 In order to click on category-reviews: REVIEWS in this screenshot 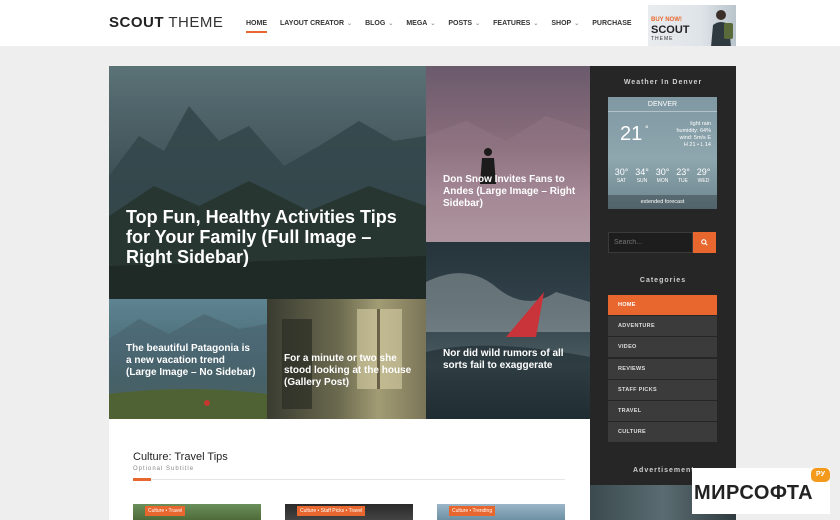, I will do `click(662, 368)`.